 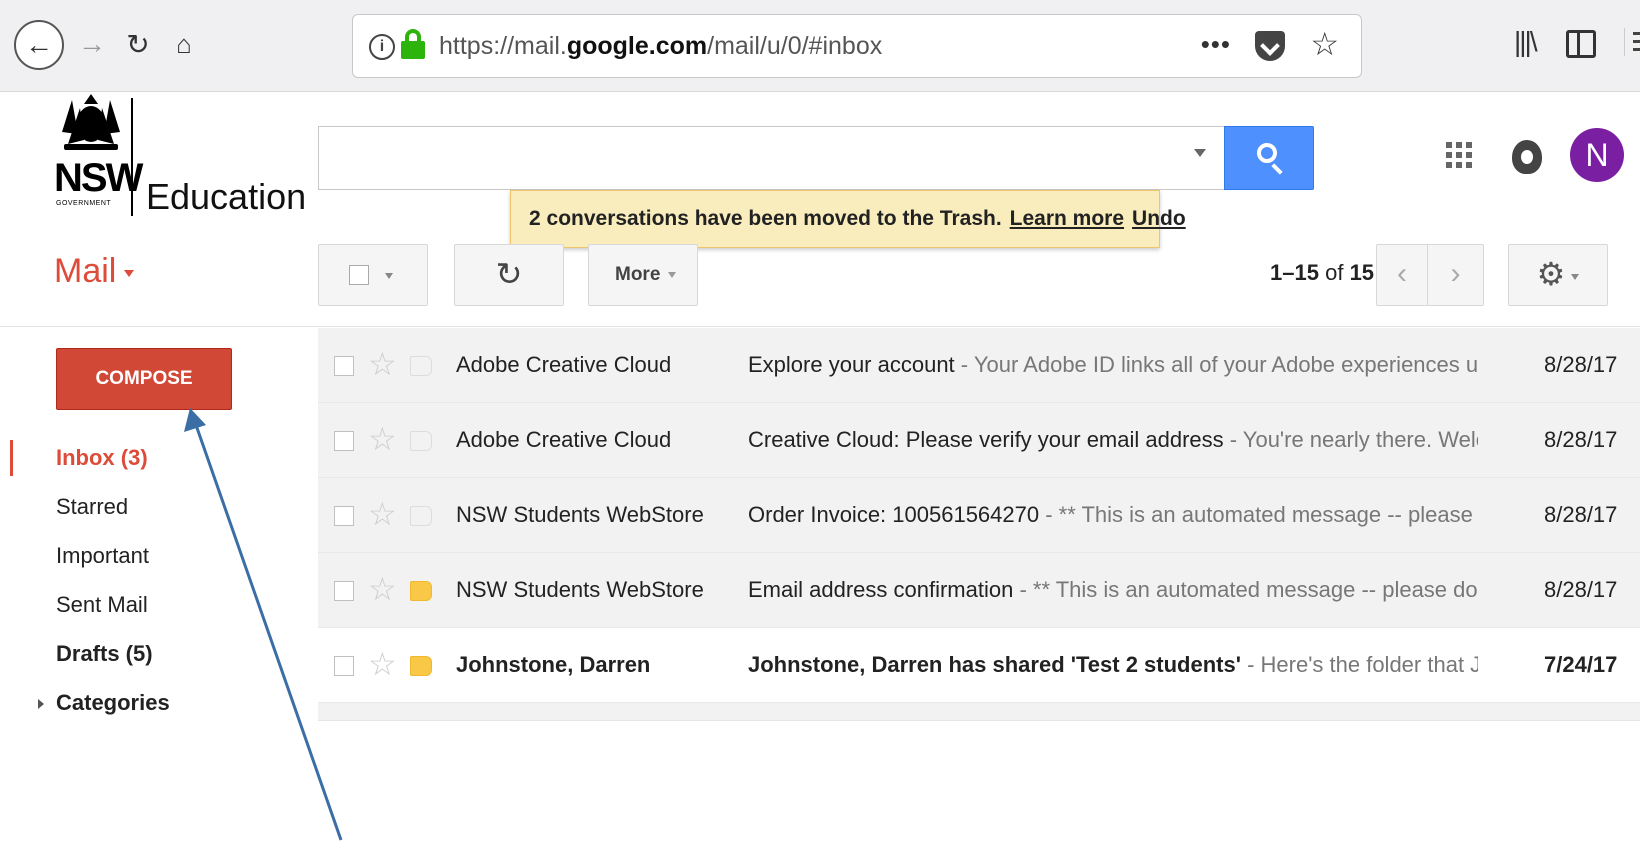 I want to click on more-button: More, so click(x=643, y=275).